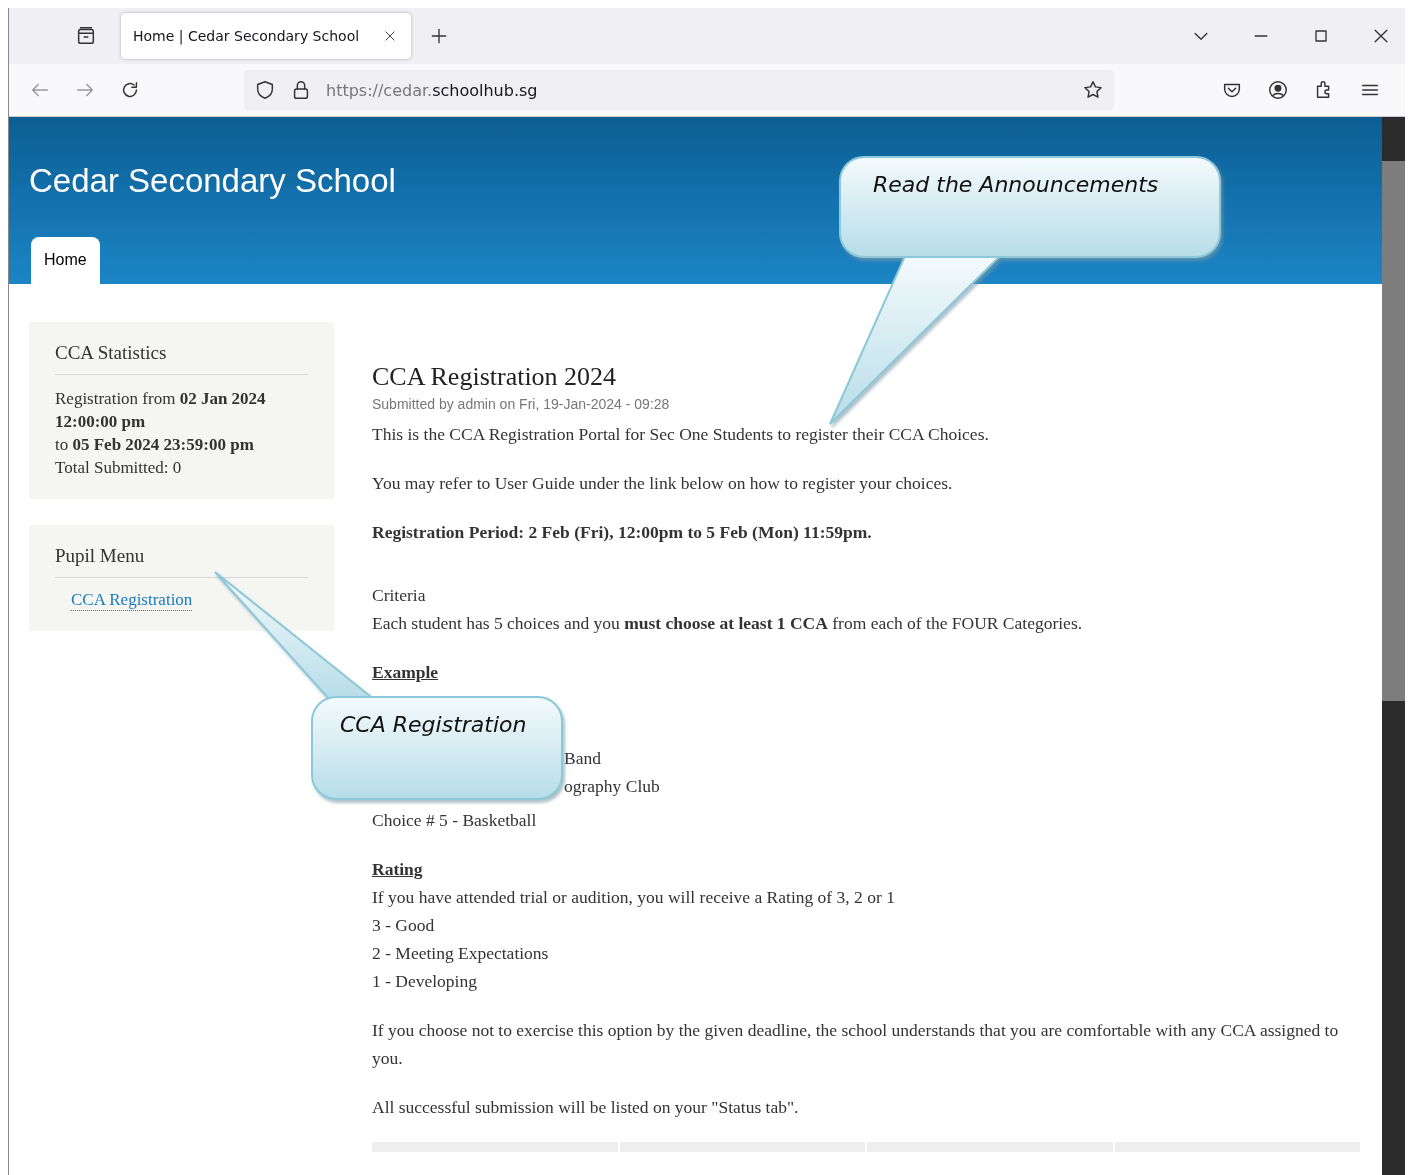 Image resolution: width=1408 pixels, height=1175 pixels. What do you see at coordinates (212, 180) in the screenshot?
I see `site-title: Cedar Secondary School` at bounding box center [212, 180].